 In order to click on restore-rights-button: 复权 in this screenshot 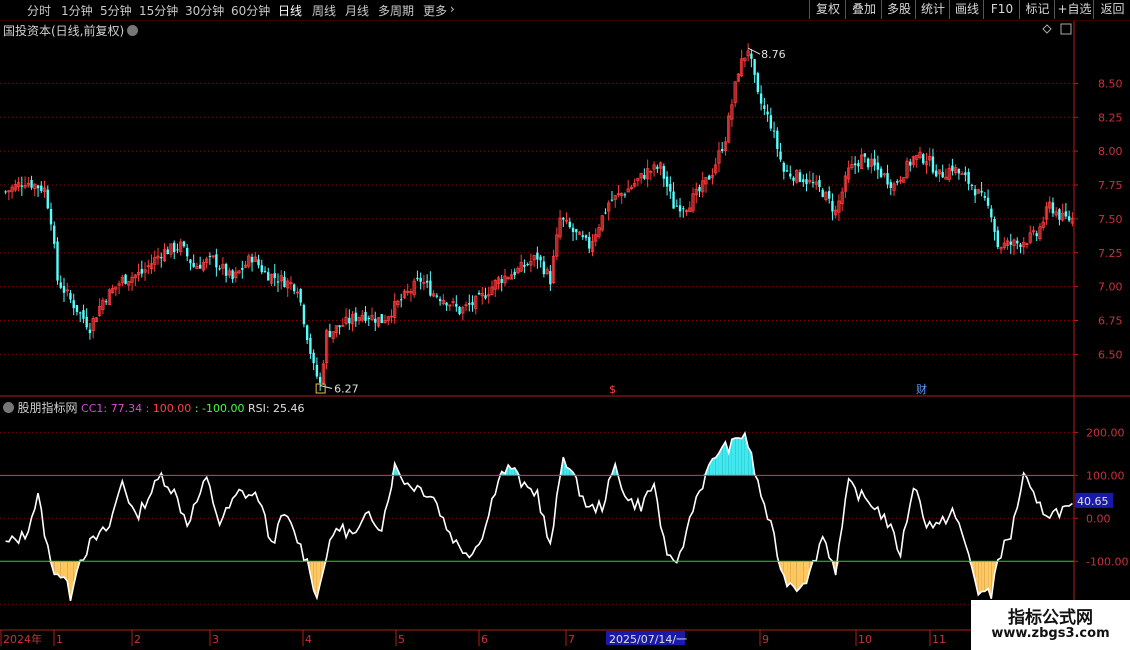, I will do `click(827, 9)`.